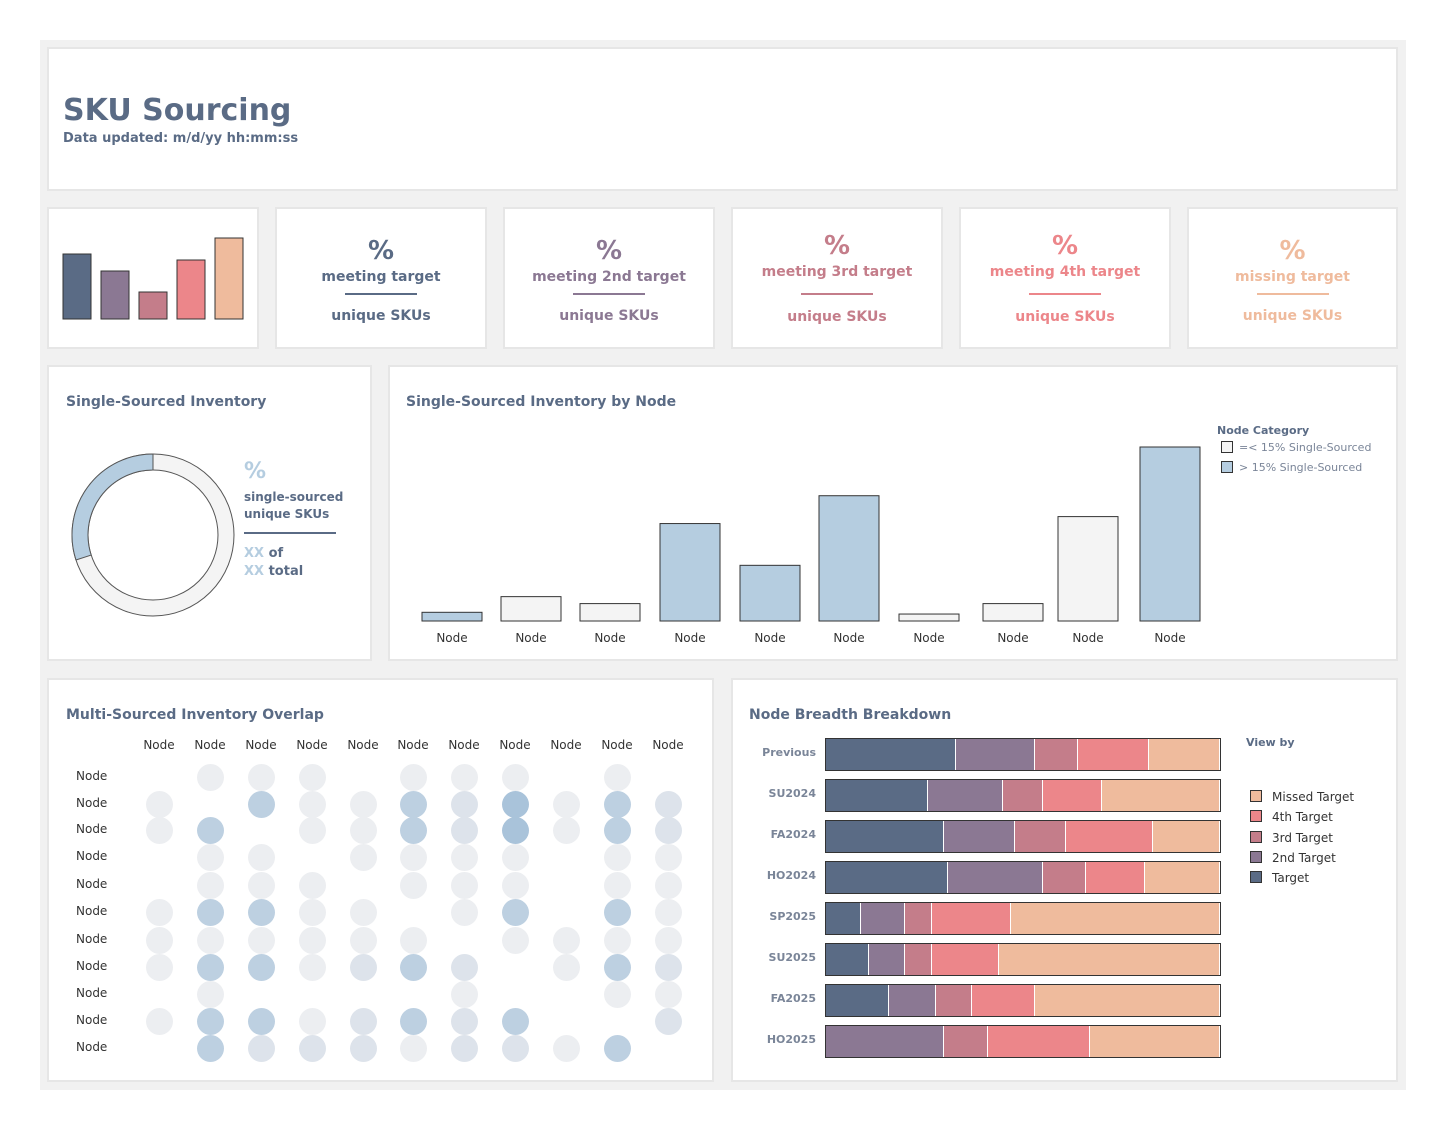 This screenshot has width=1446, height=1130. I want to click on by-node-bar-chart: Node Node Node Node Node Node Node Node Node Node, so click(800, 512).